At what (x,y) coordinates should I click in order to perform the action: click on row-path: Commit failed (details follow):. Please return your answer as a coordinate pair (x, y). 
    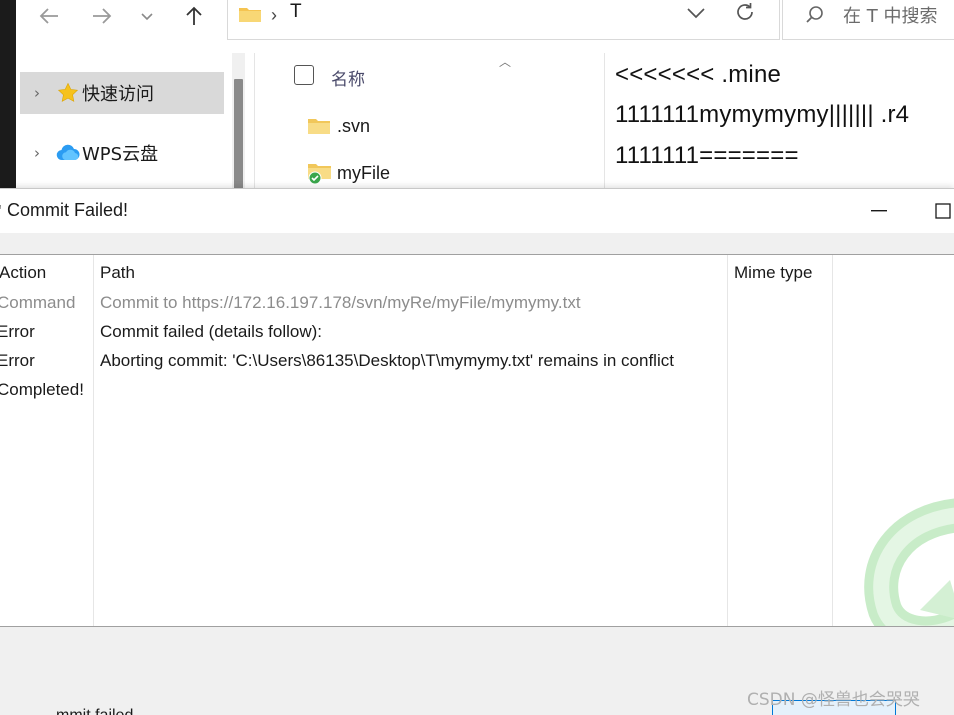
    Looking at the image, I should click on (211, 332).